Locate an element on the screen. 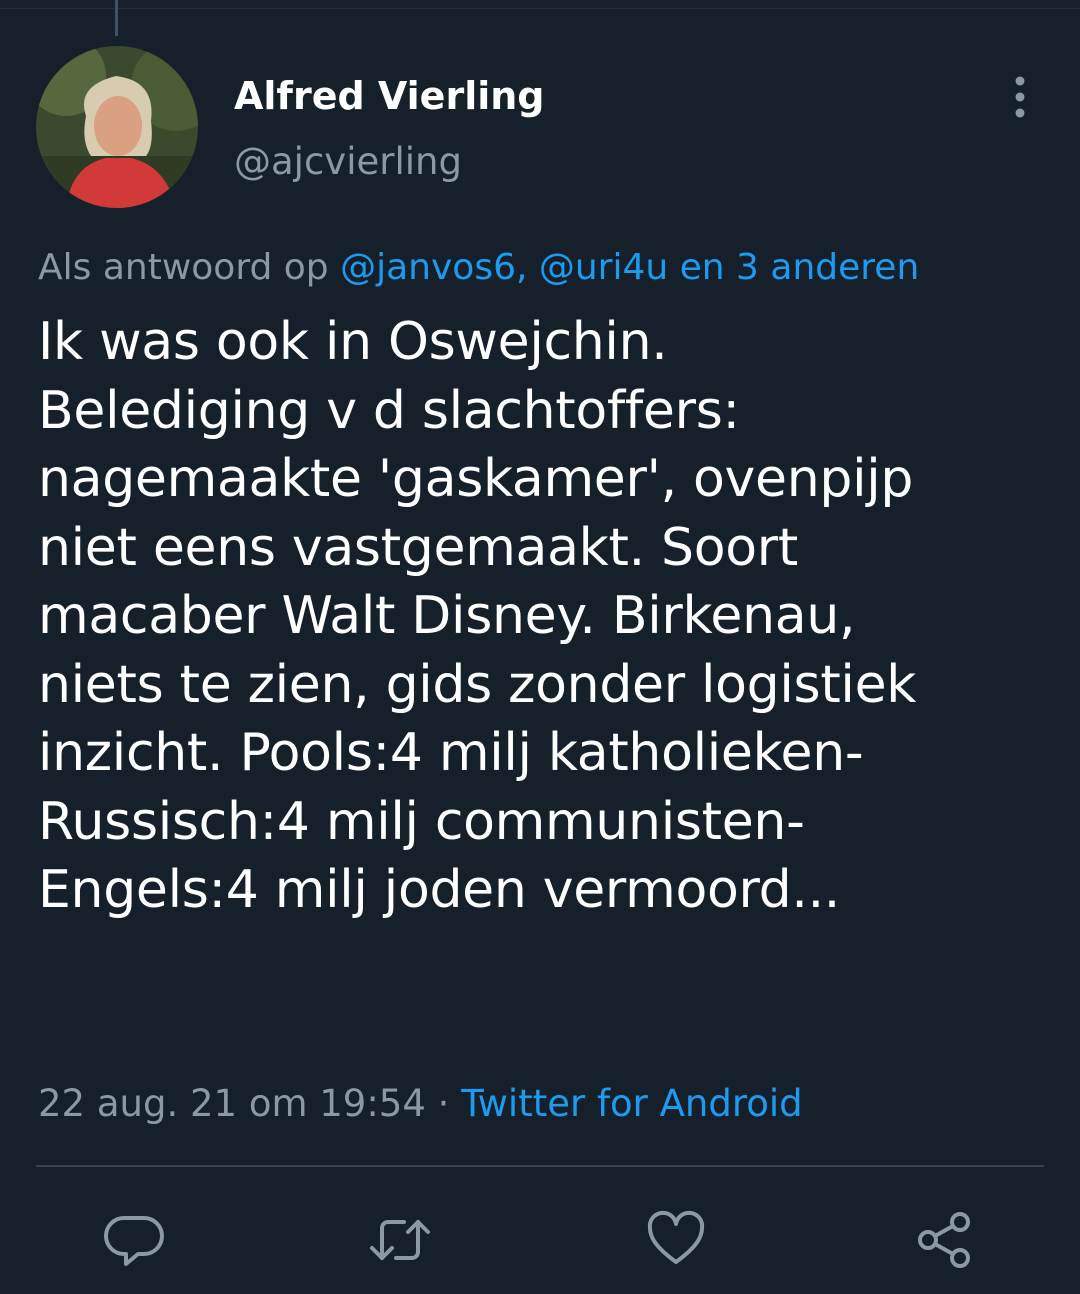 This screenshot has width=1080, height=1294. avatar is located at coordinates (117, 127).